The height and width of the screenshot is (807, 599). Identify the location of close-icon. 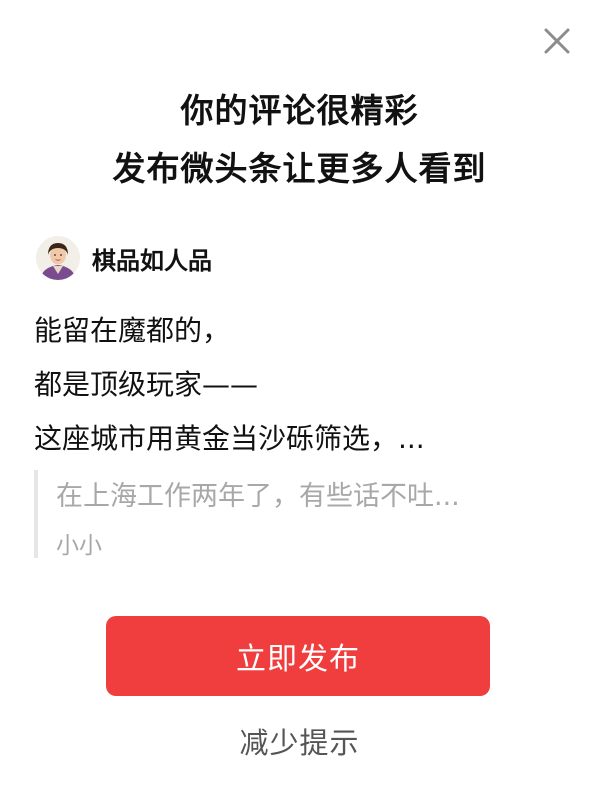
(557, 41).